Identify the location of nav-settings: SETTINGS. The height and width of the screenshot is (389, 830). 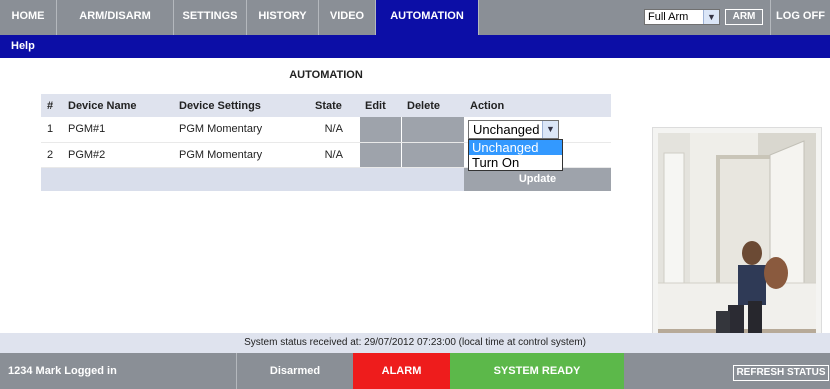
(210, 17).